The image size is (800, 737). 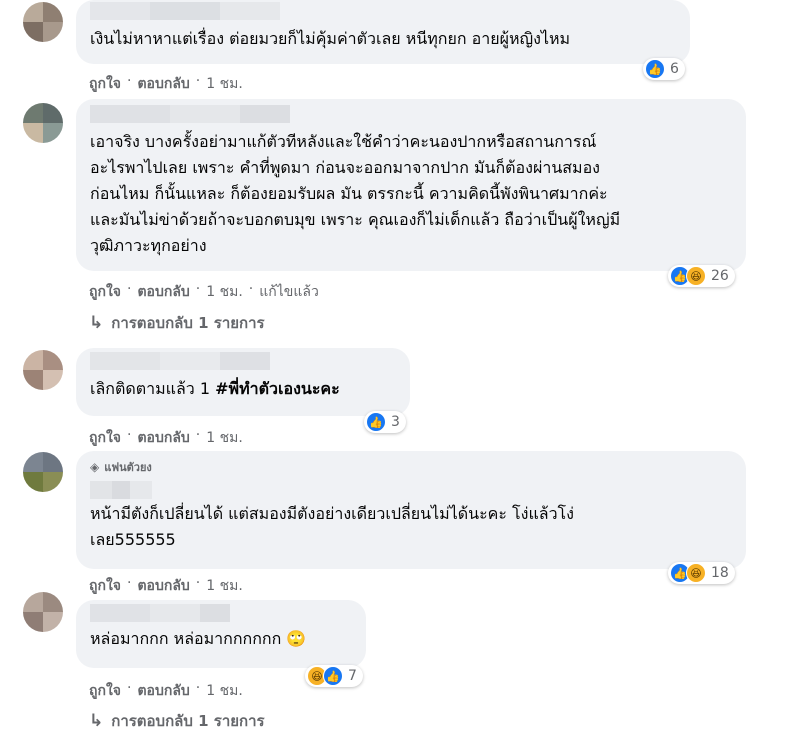 What do you see at coordinates (395, 422) in the screenshot?
I see `reaction-count: 3` at bounding box center [395, 422].